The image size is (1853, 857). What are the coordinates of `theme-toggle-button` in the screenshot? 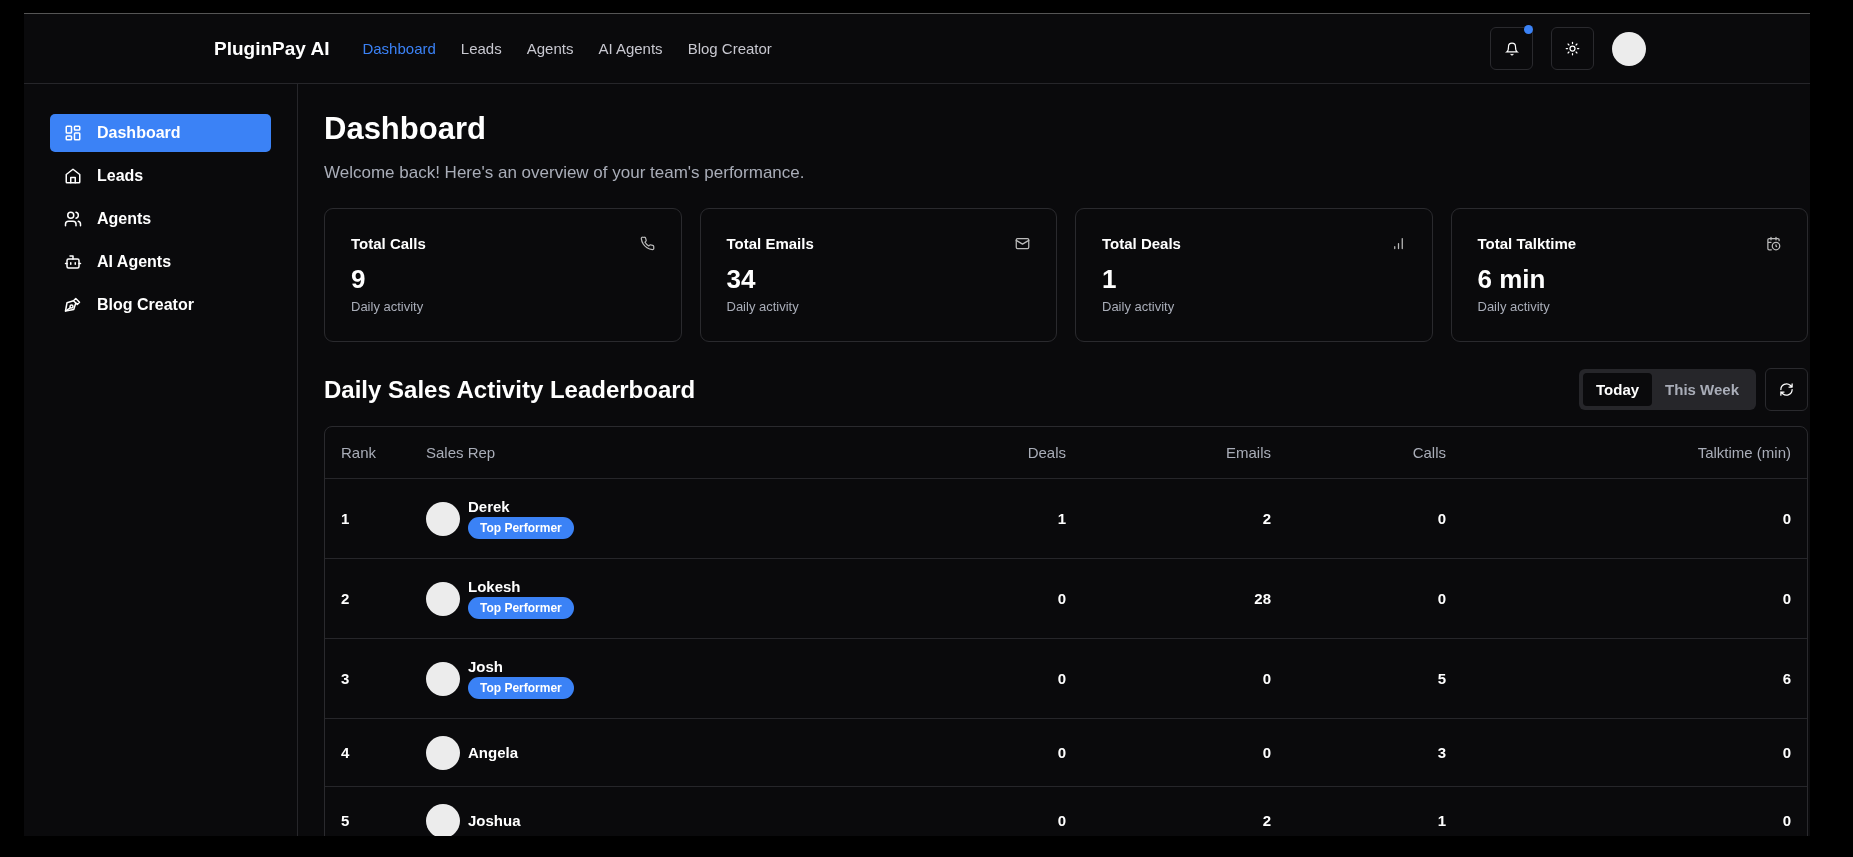 It's located at (1572, 48).